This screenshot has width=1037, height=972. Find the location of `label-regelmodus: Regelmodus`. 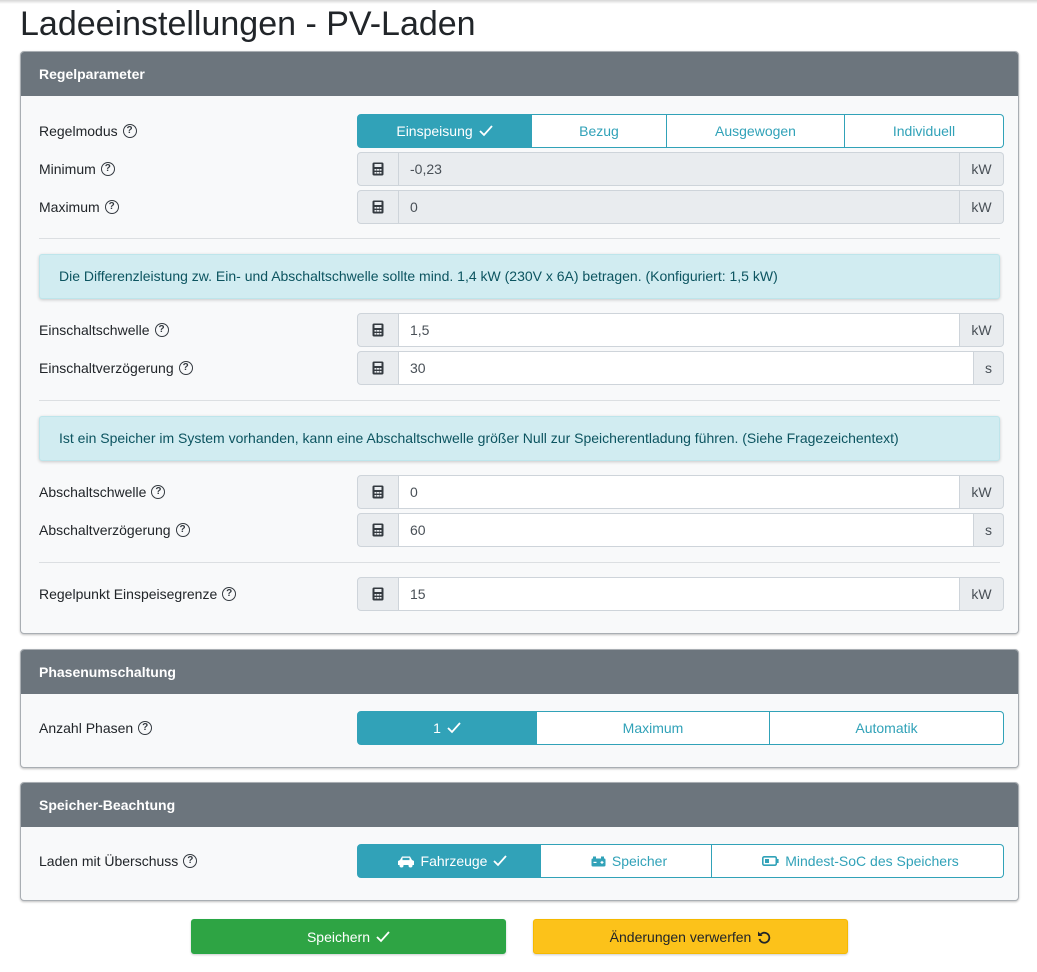

label-regelmodus: Regelmodus is located at coordinates (78, 131).